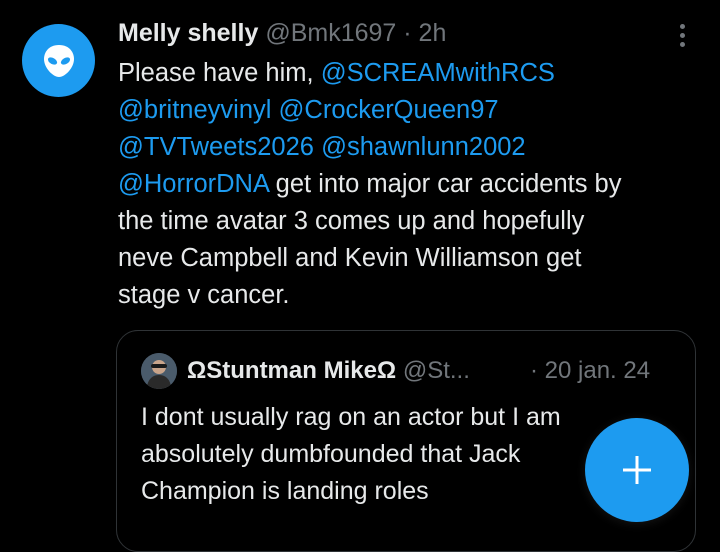 The image size is (720, 552). What do you see at coordinates (438, 73) in the screenshot?
I see `mention-link: @SCREAMwithRCS` at bounding box center [438, 73].